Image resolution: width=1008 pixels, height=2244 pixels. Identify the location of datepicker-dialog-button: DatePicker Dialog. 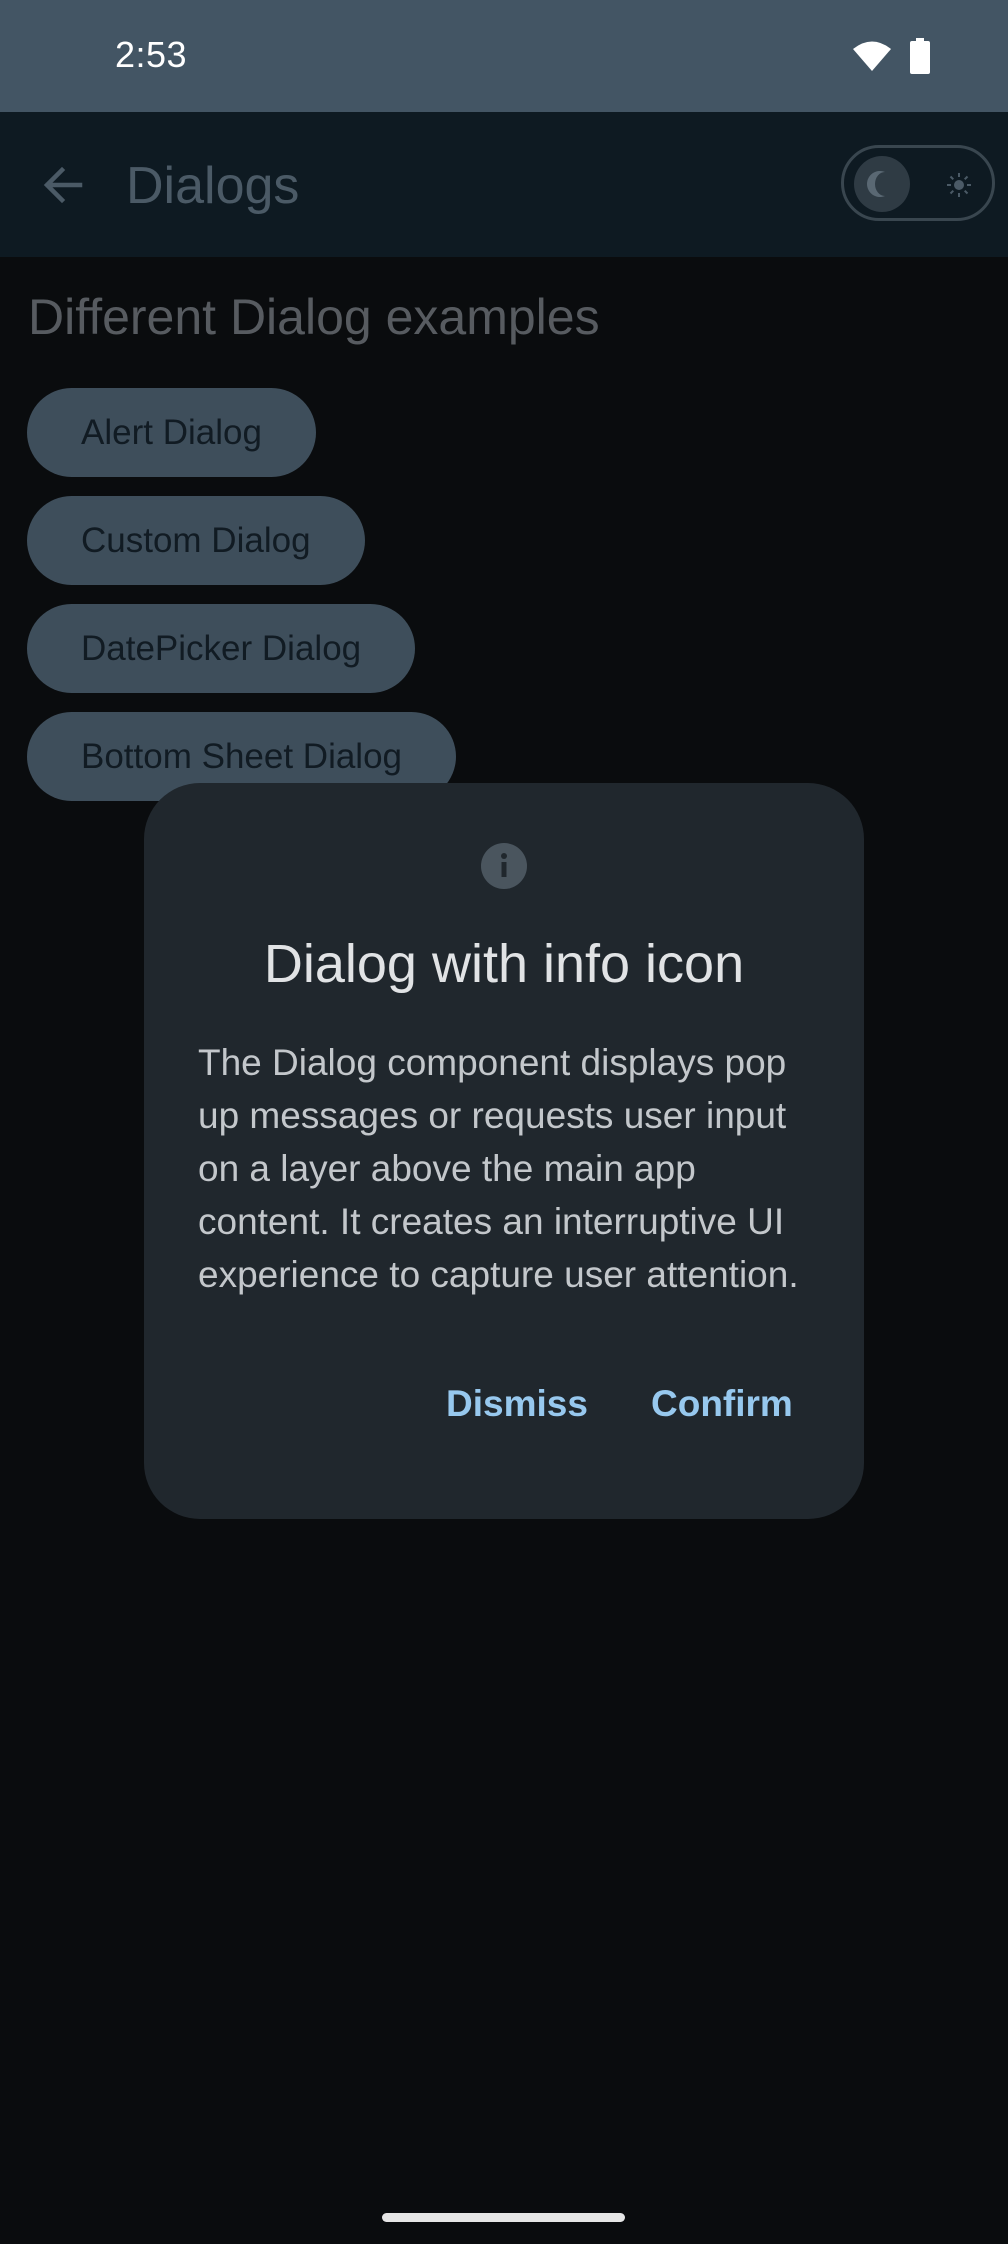
(221, 648).